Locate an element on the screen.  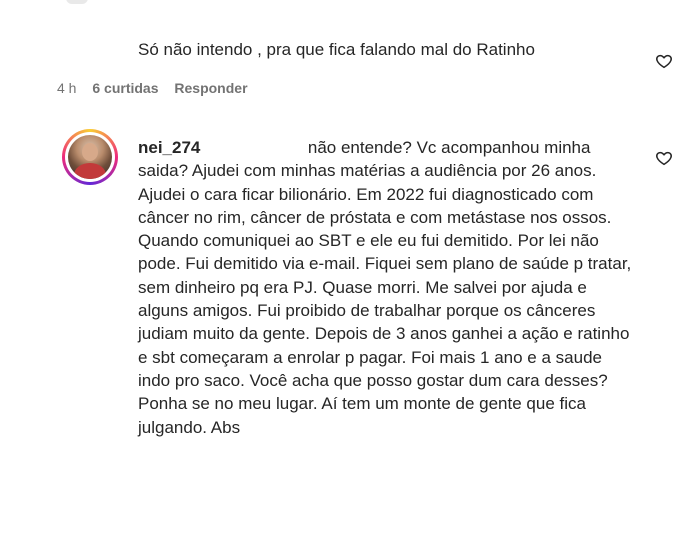
reply-likes-count: 6 curtidas is located at coordinates (125, 88).